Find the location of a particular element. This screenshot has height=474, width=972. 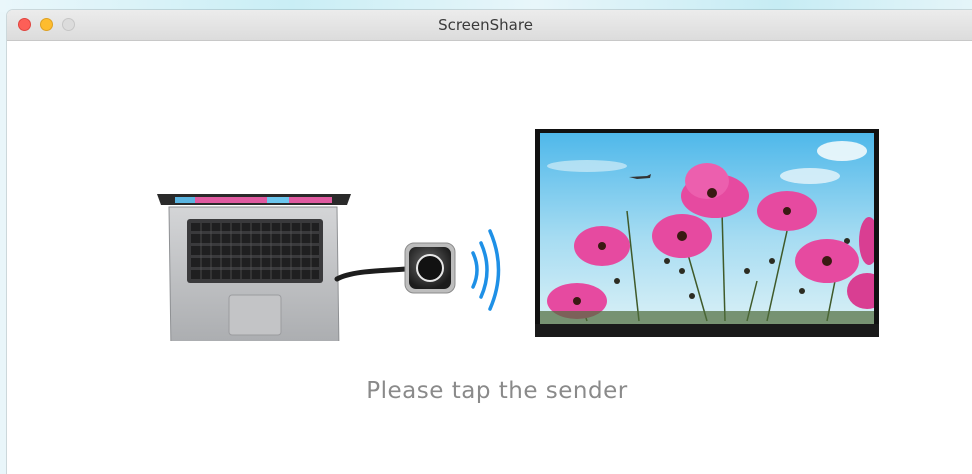

status-message: Please tap the sender is located at coordinates (497, 391).